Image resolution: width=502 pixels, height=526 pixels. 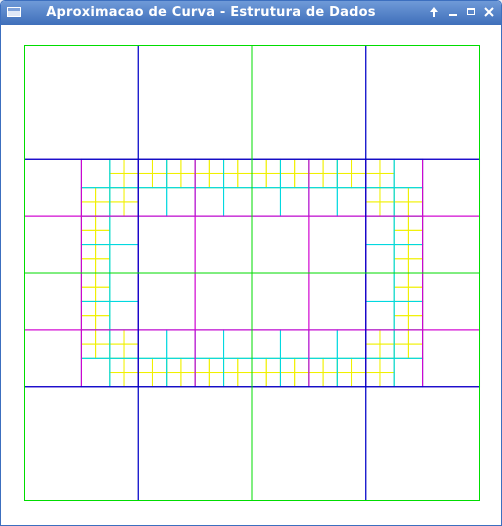 I want to click on arrow-up-icon, so click(x=434, y=12).